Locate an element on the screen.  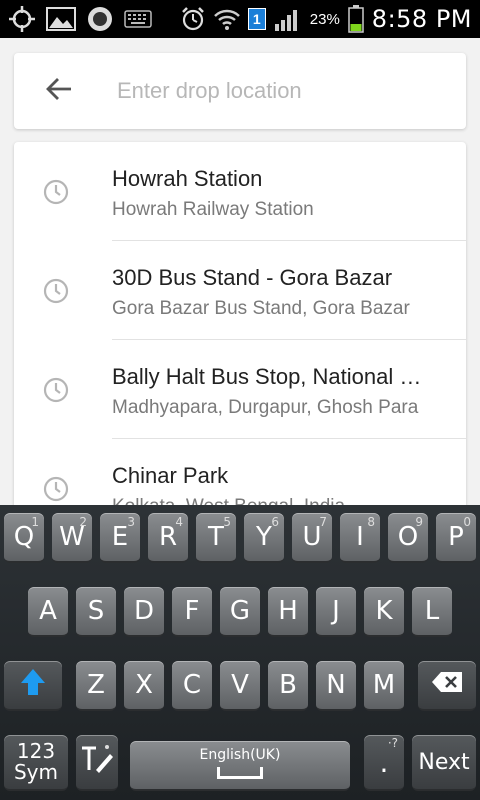
result-subtitle: Madhyapara, Durgapur, Ghosh Para is located at coordinates (265, 407).